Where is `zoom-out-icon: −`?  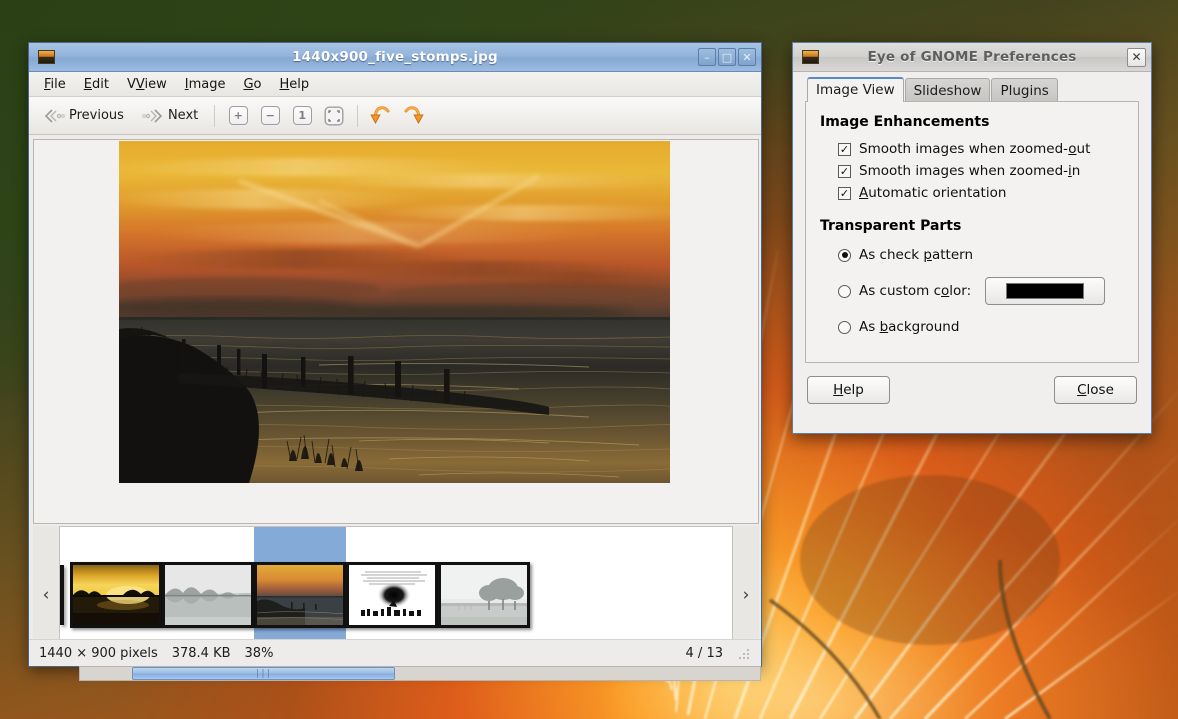
zoom-out-icon: − is located at coordinates (270, 115).